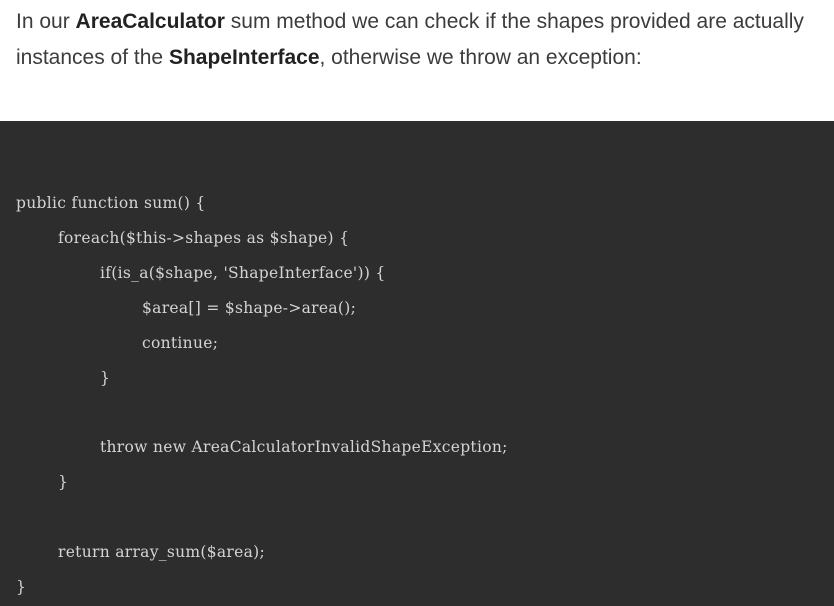 This screenshot has width=834, height=606. I want to click on code-line: foreach($this->shapes as $shape) {, so click(204, 238).